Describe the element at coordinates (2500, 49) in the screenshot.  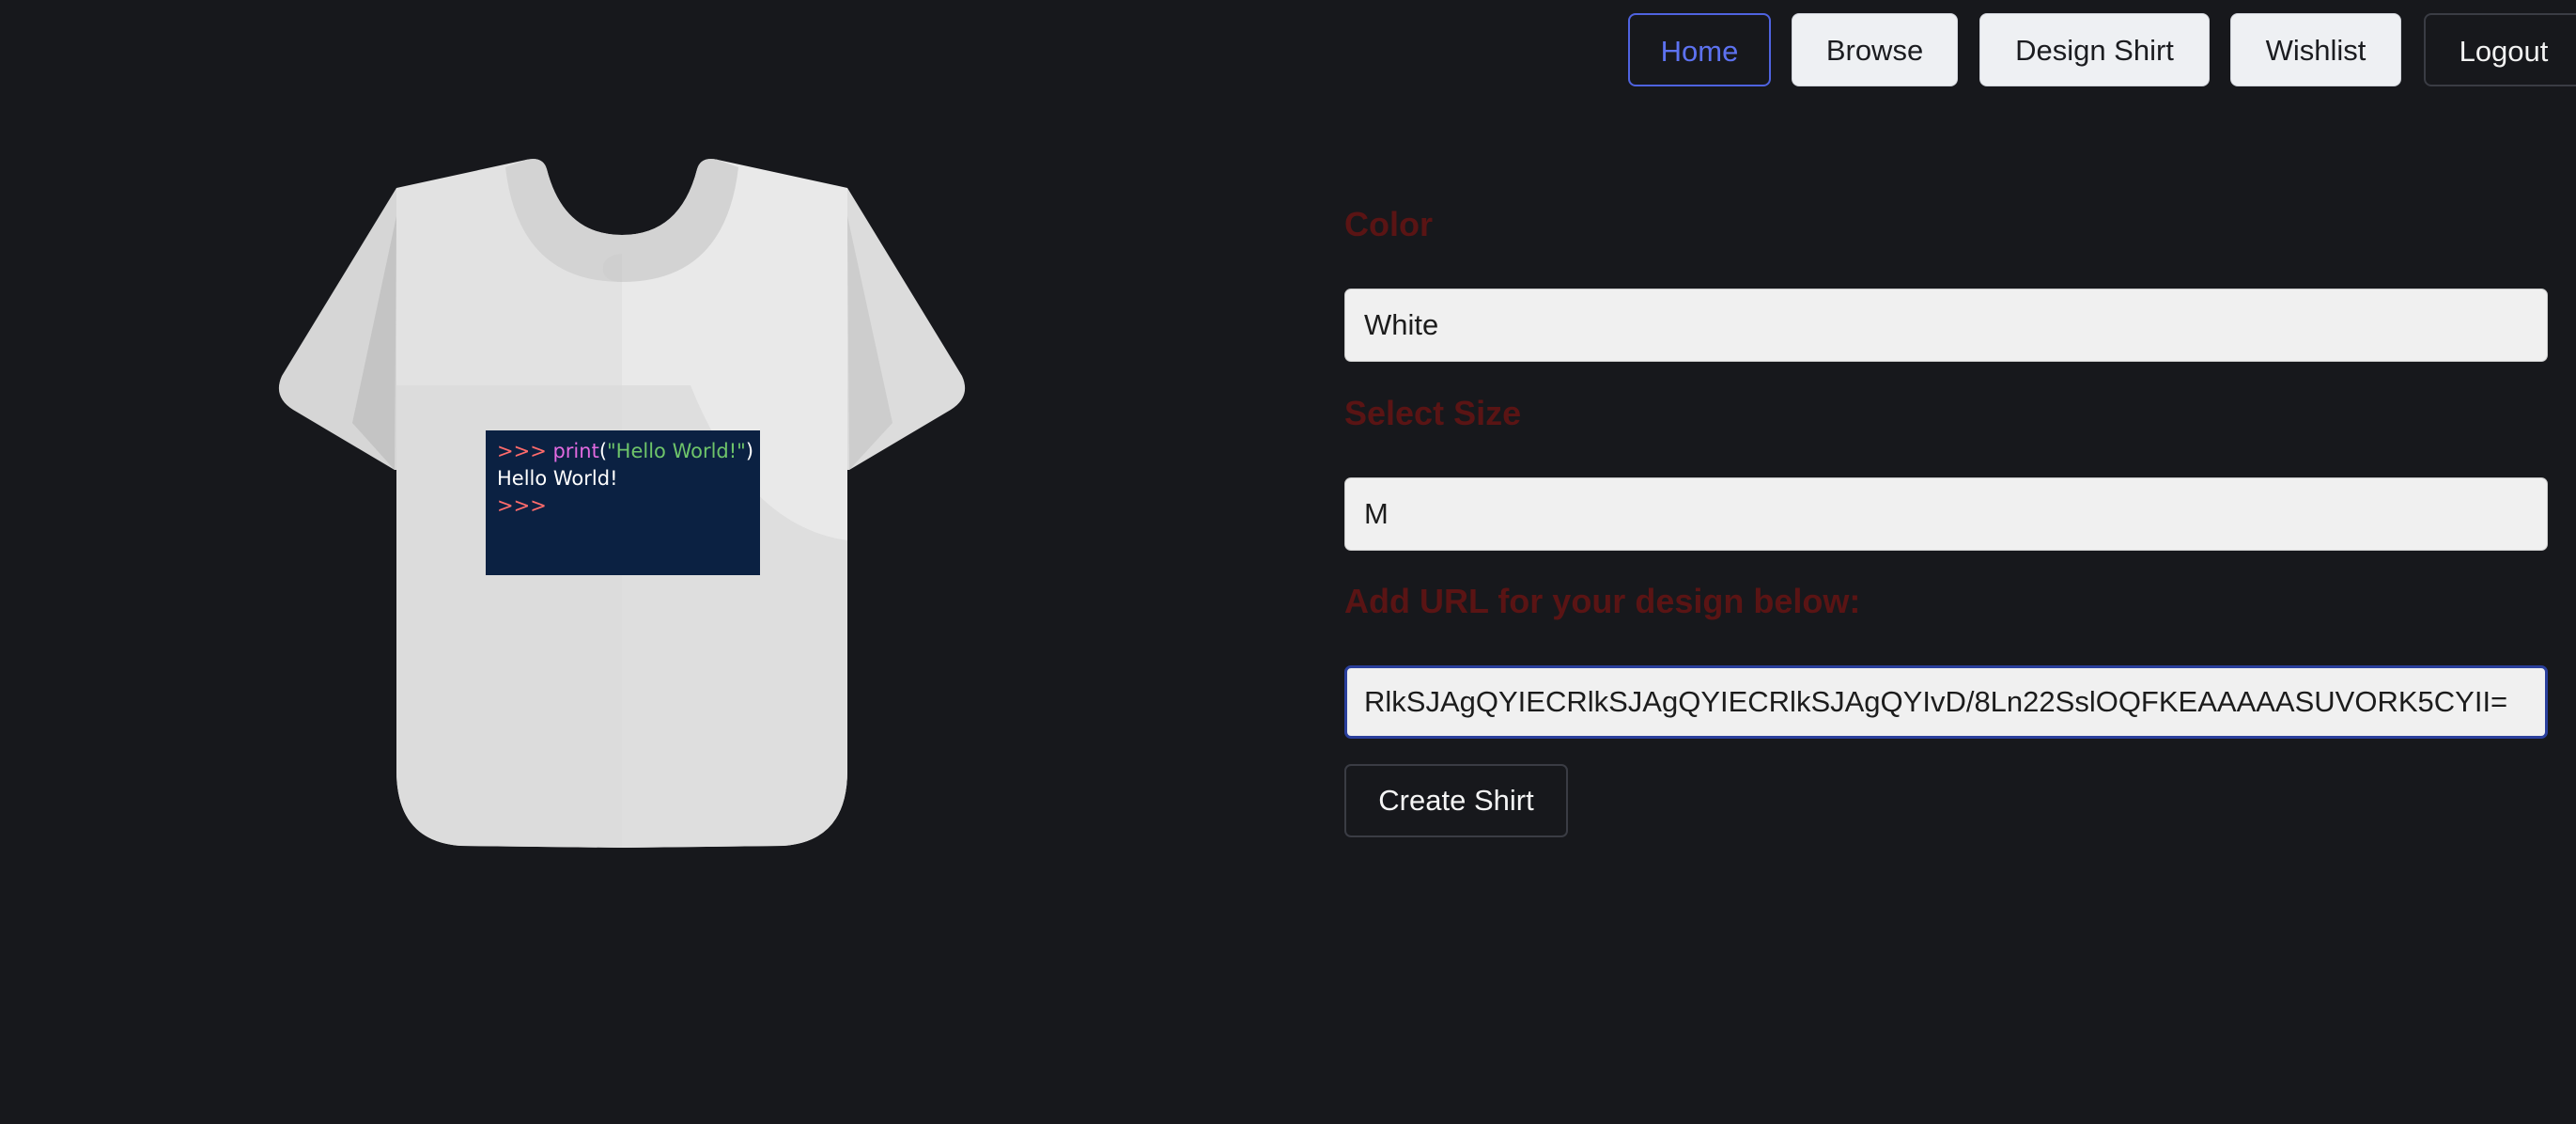
I see `nav-logout-button: Logout` at that location.